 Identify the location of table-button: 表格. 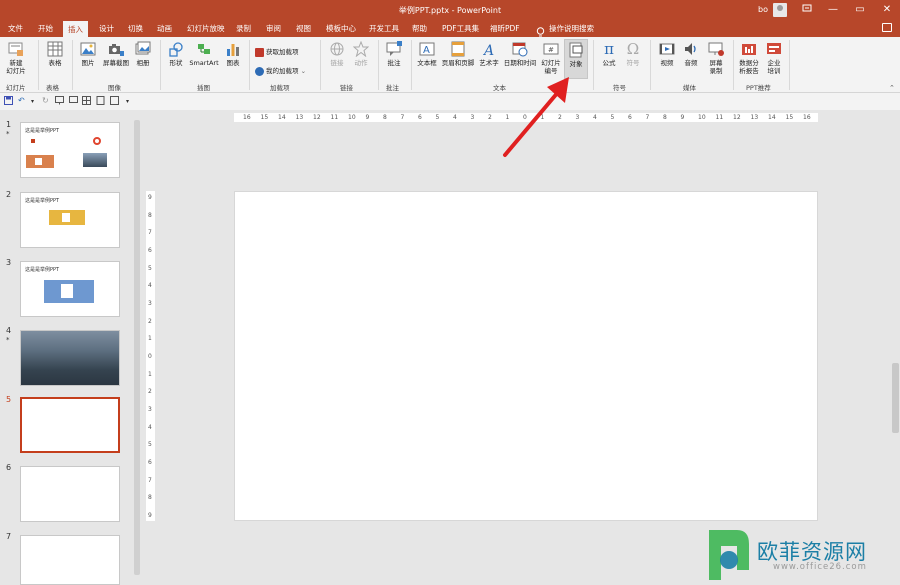
(55, 54).